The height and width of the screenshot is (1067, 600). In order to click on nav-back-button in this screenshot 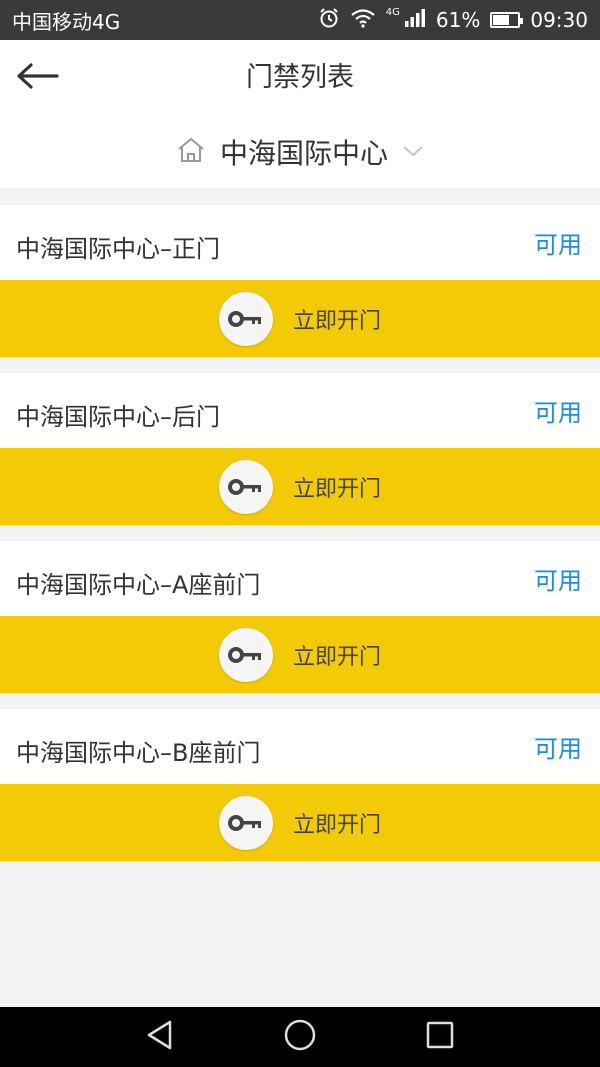, I will do `click(160, 1037)`.